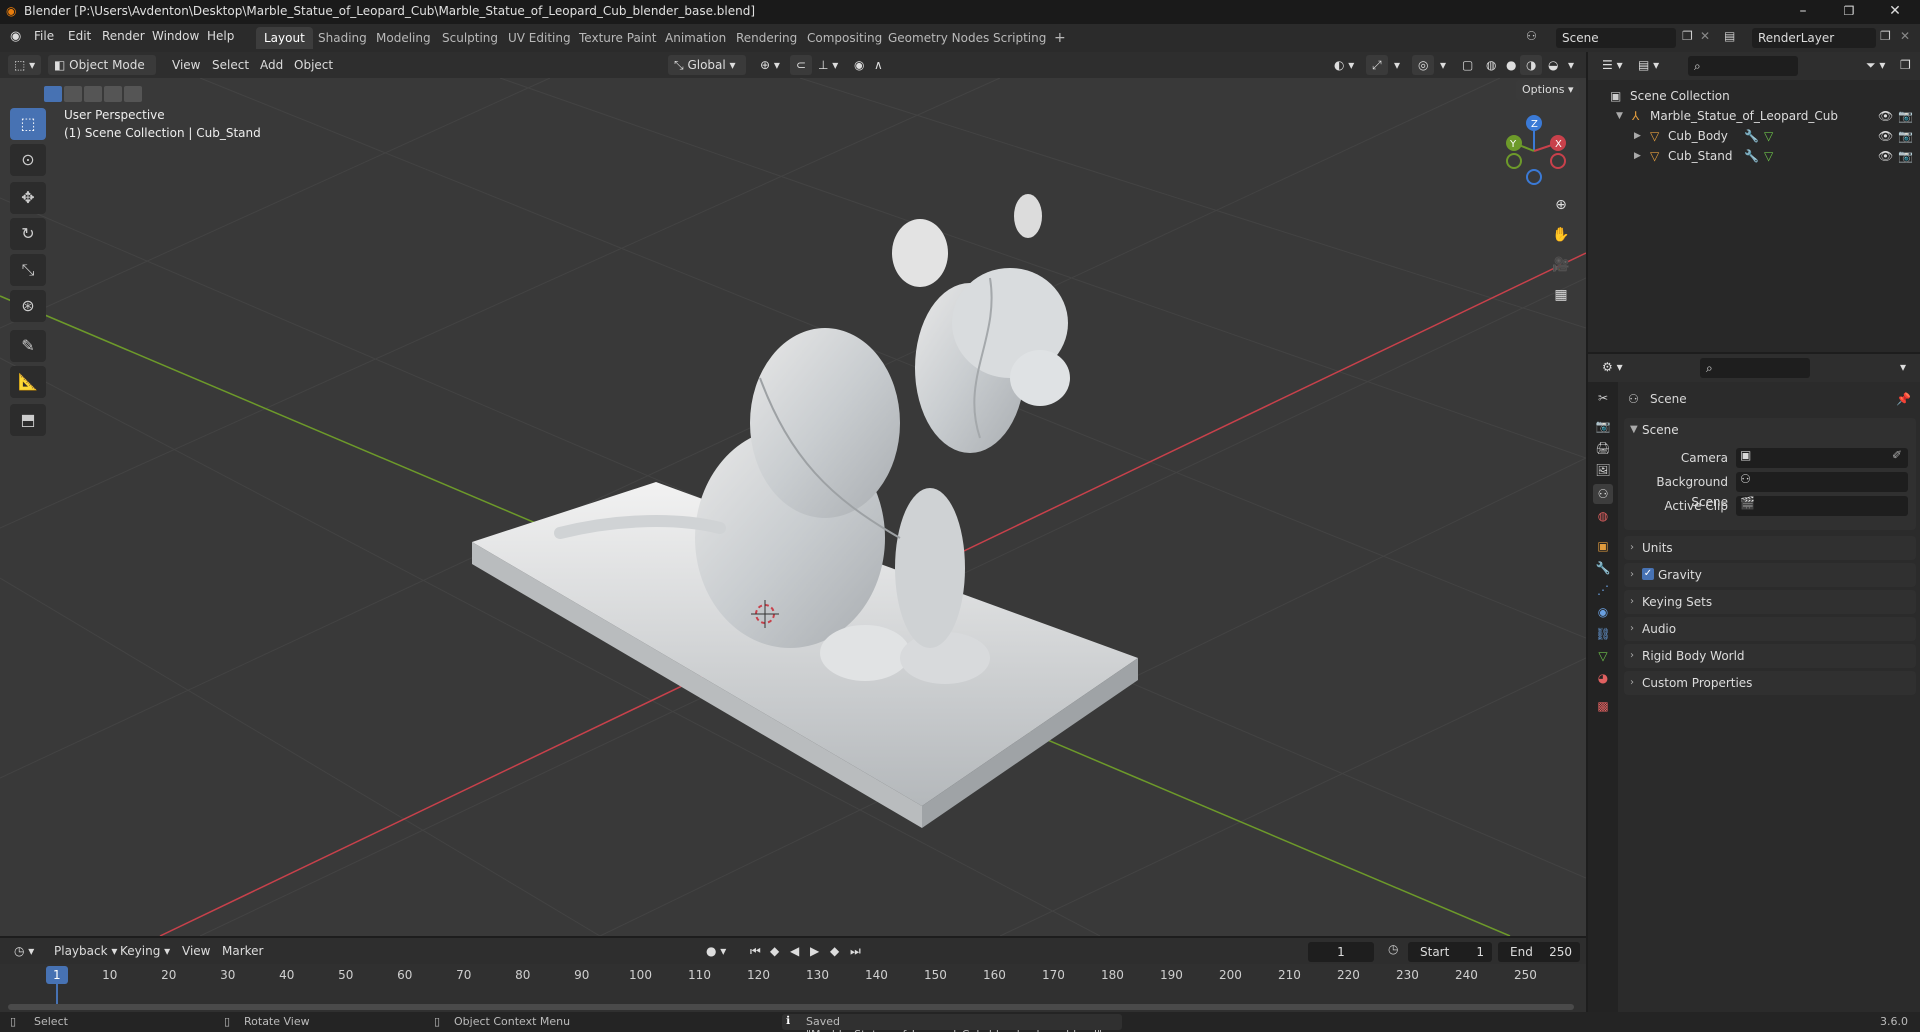 The width and height of the screenshot is (1920, 1032). Describe the element at coordinates (1897, 455) in the screenshot. I see `eyedropper-icon: ✐` at that location.